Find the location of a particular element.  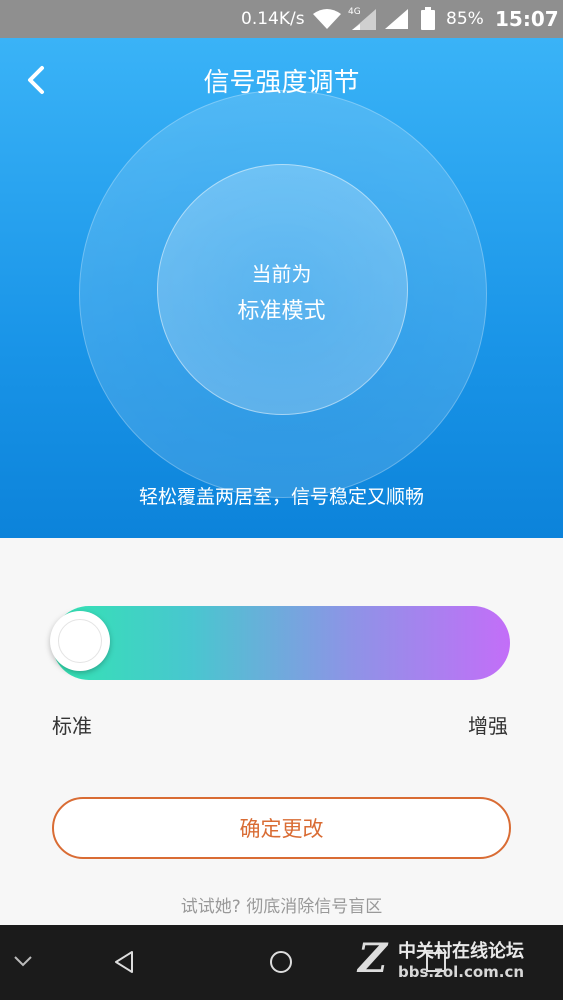

battery-percent: 85% is located at coordinates (465, 19).